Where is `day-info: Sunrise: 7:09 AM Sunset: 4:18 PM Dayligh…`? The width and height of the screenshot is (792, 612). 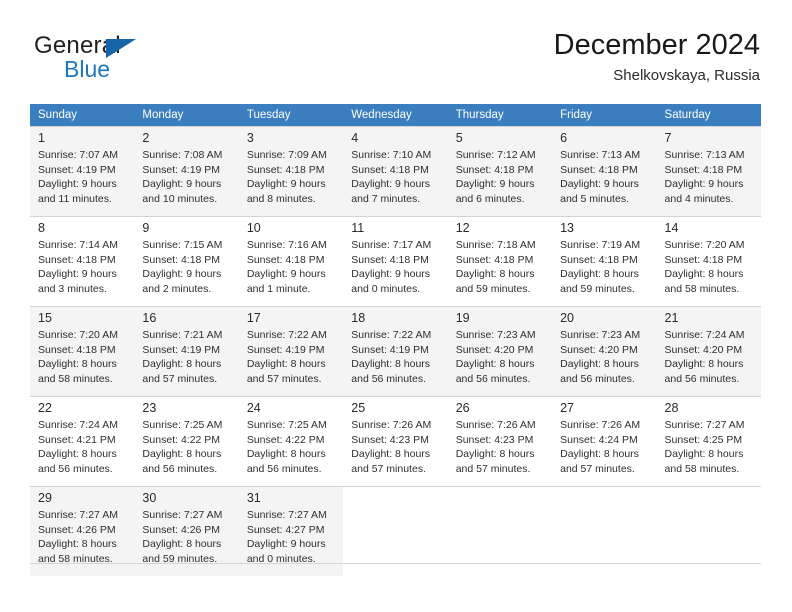
day-info: Sunrise: 7:09 AM Sunset: 4:18 PM Dayligh… is located at coordinates (286, 177).